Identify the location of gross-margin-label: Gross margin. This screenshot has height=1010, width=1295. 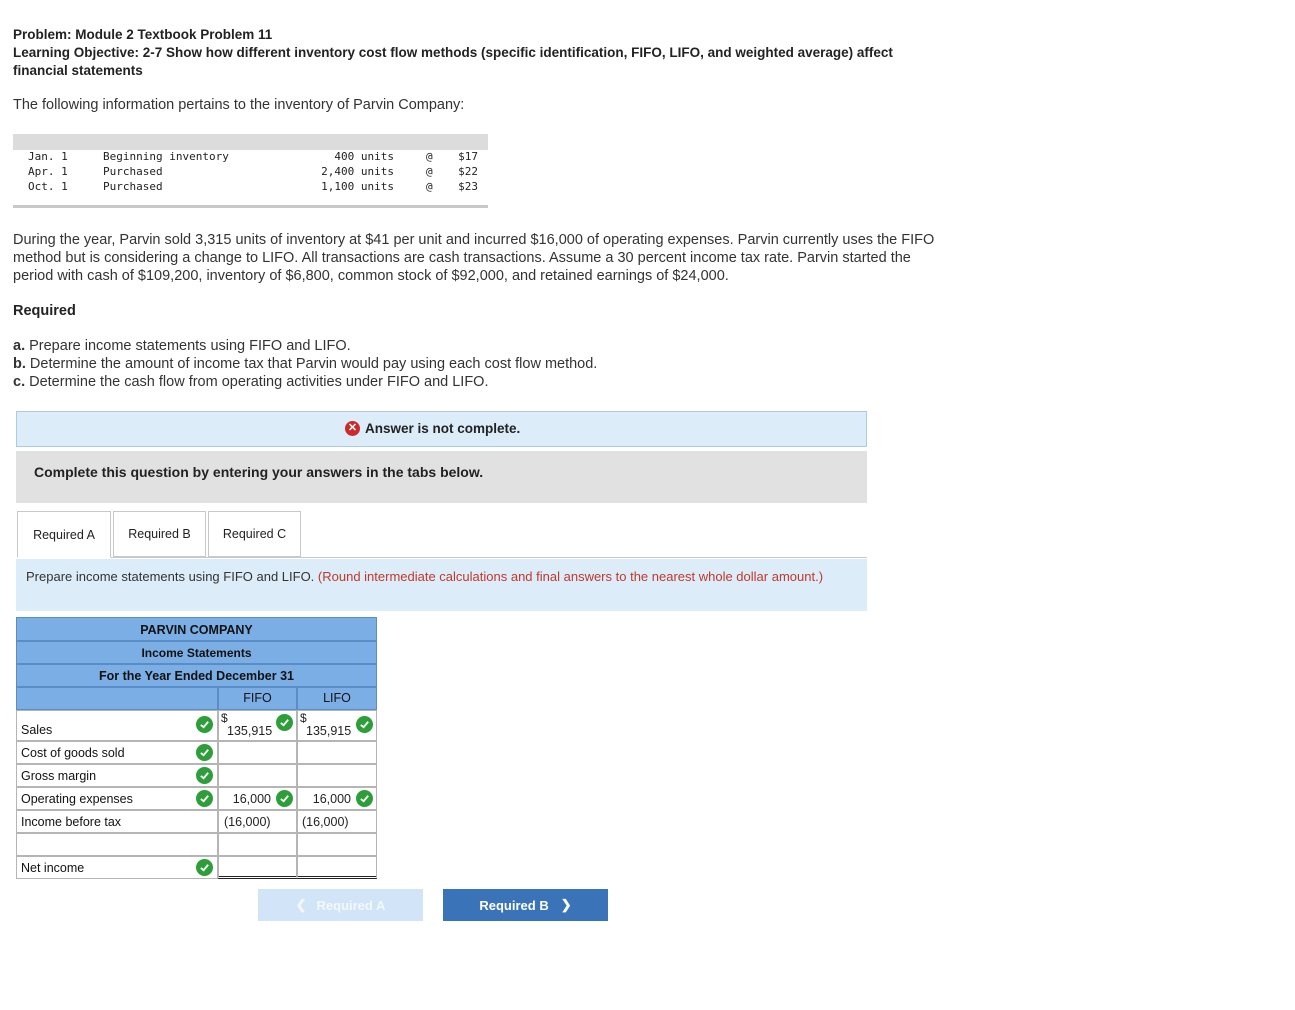
(117, 775).